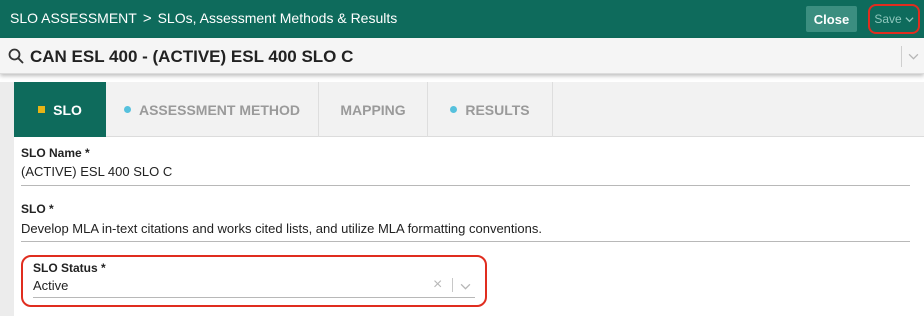 The height and width of the screenshot is (316, 924). What do you see at coordinates (888, 19) in the screenshot?
I see `save-label: Save` at bounding box center [888, 19].